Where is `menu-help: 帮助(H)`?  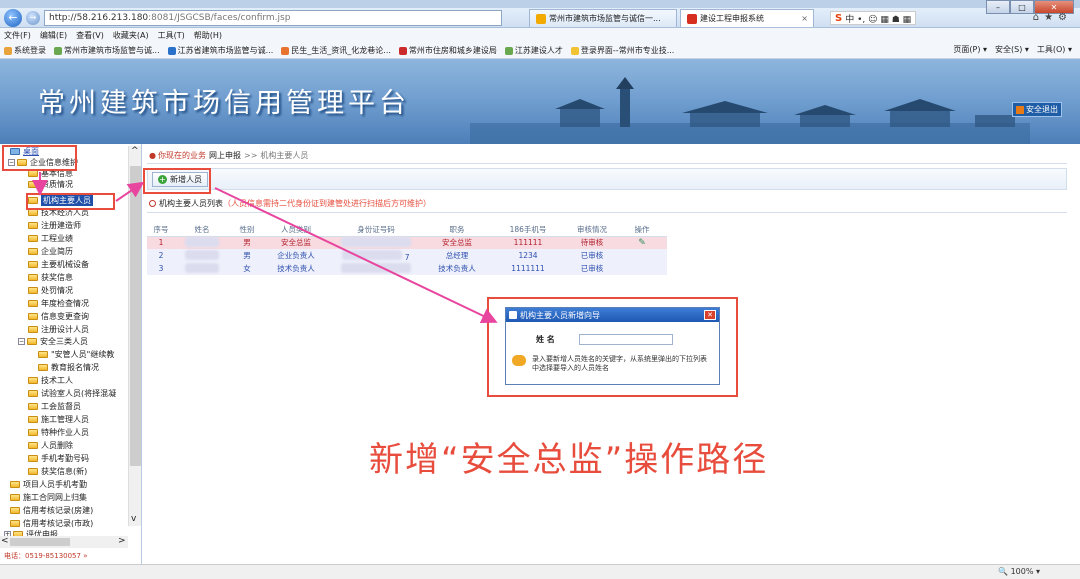
menu-help: 帮助(H) is located at coordinates (208, 35).